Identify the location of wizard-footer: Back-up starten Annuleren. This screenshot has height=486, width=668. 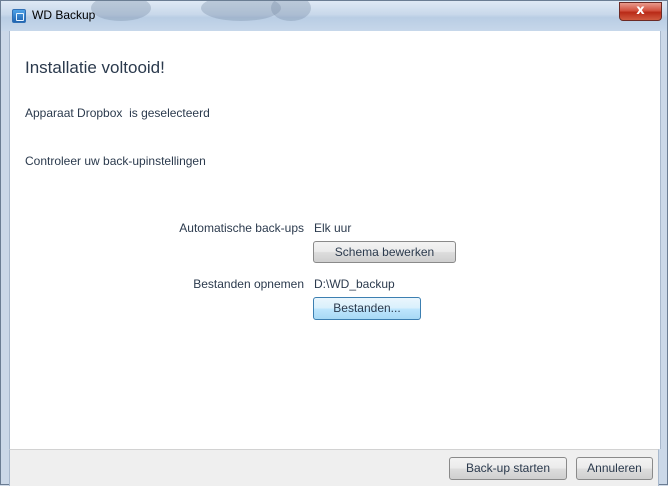
(334, 467).